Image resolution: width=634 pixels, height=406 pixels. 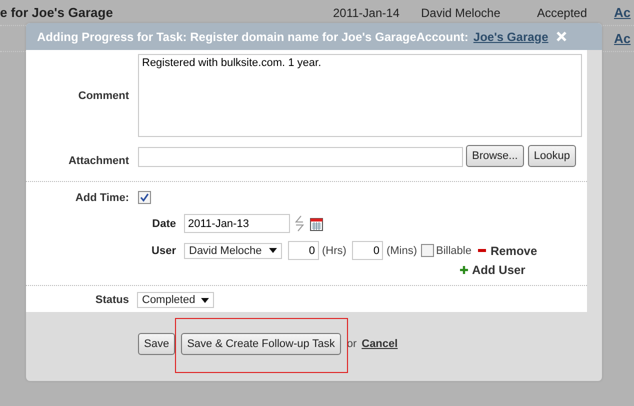 What do you see at coordinates (454, 250) in the screenshot?
I see `billable-label: Billable` at bounding box center [454, 250].